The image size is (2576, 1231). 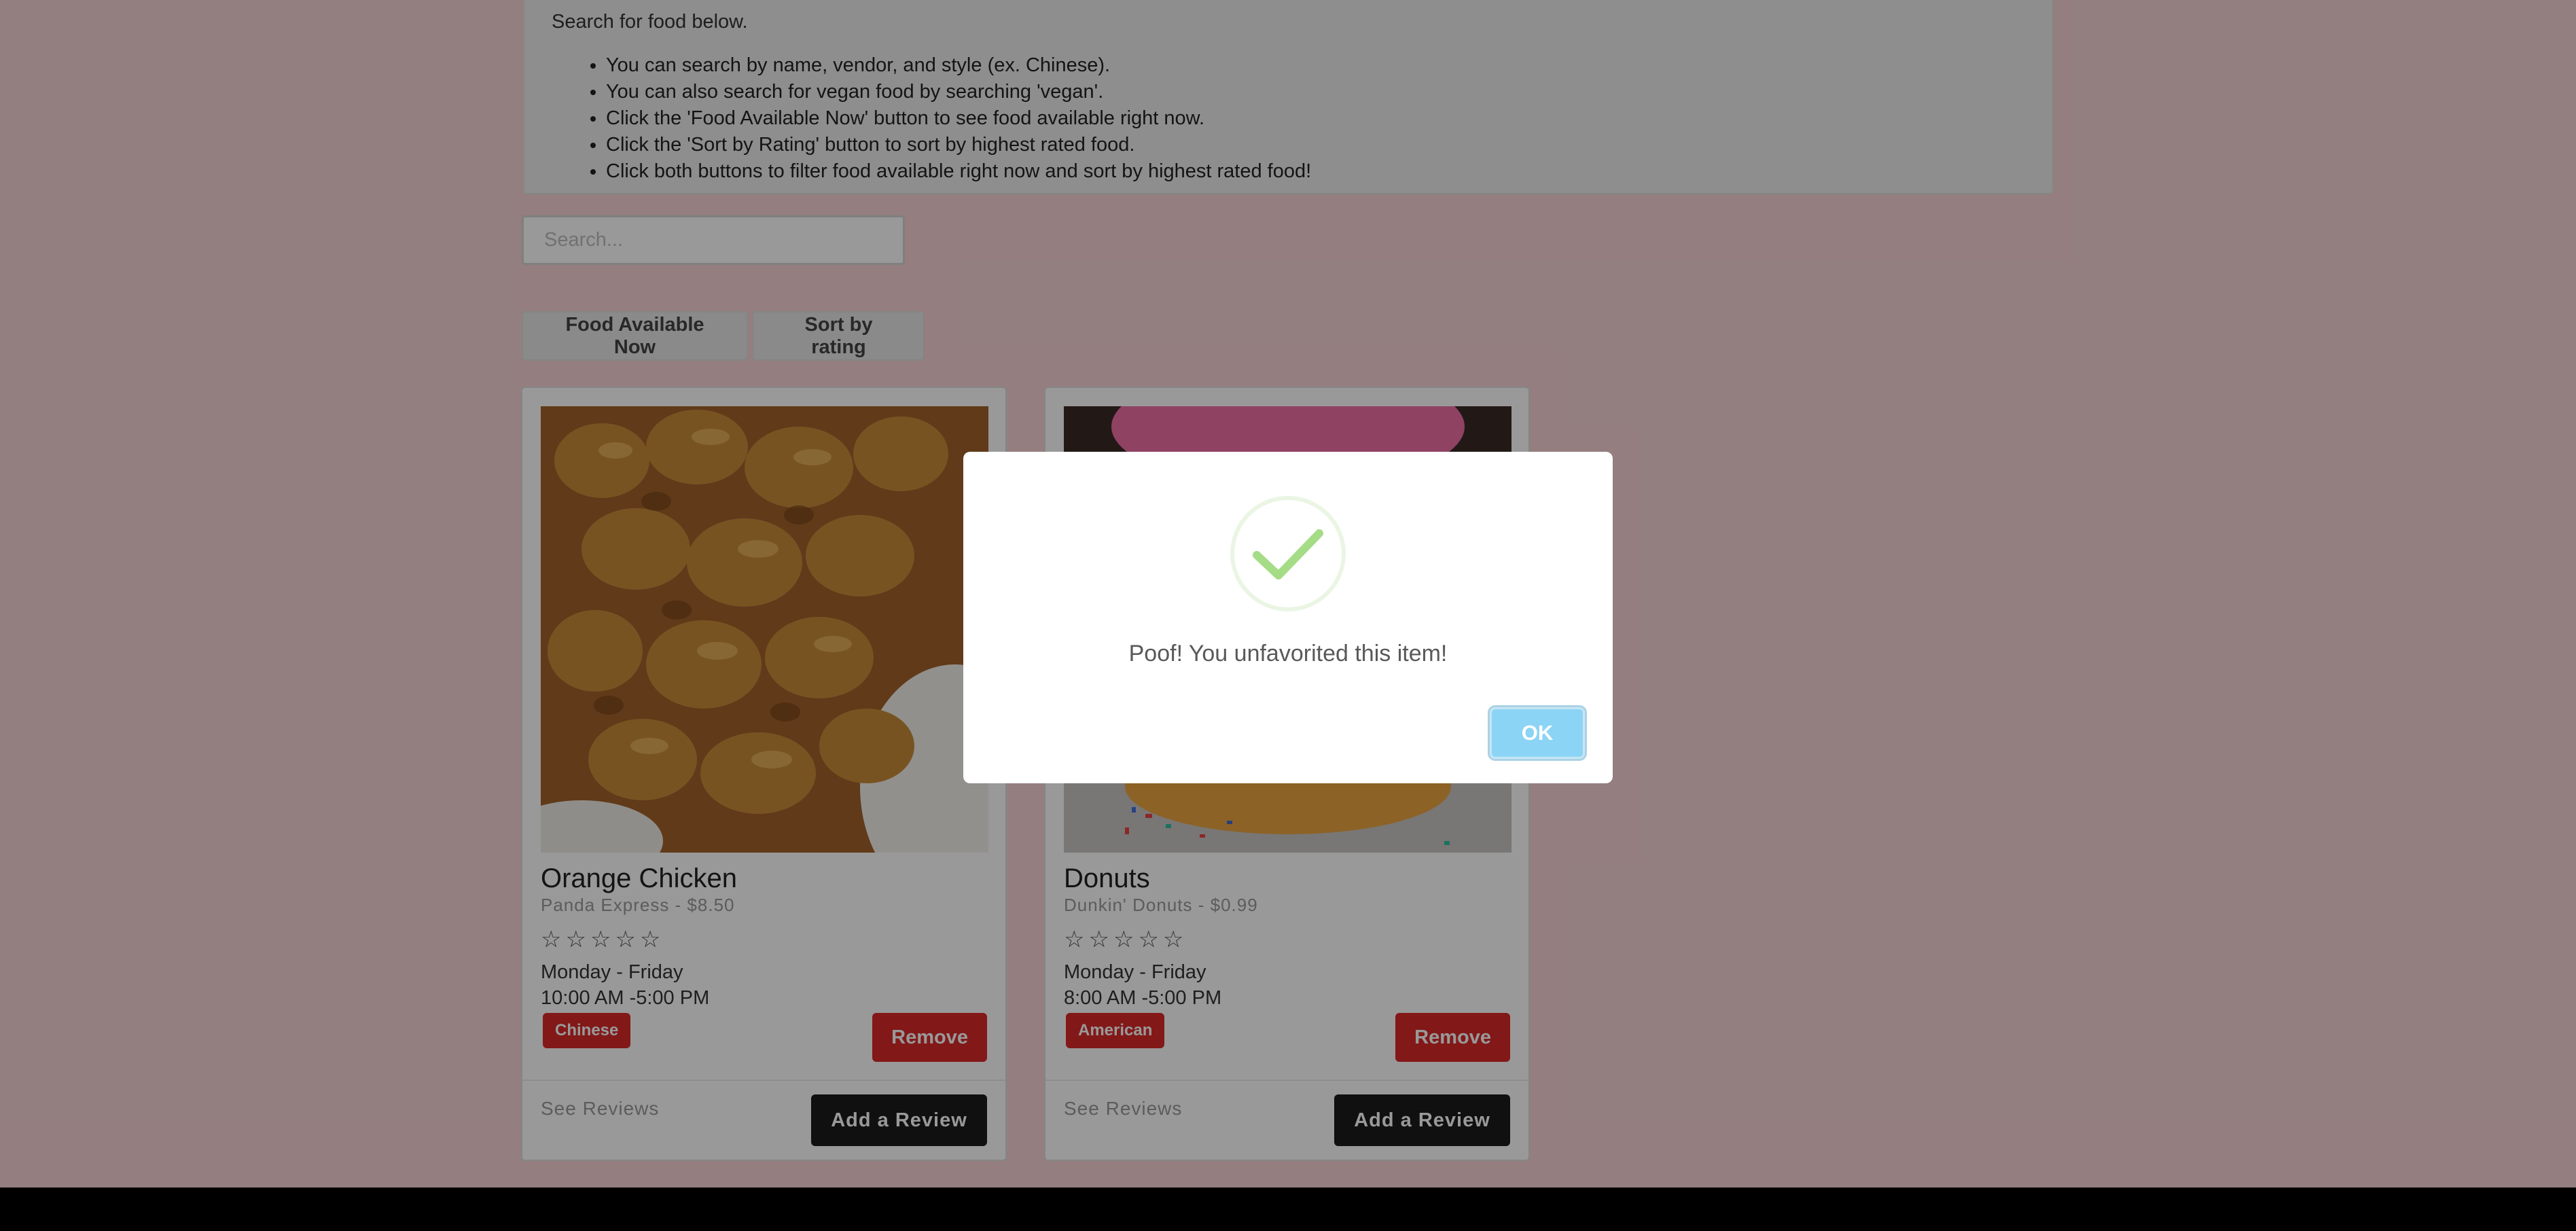 I want to click on ok-button: OK, so click(x=1538, y=733).